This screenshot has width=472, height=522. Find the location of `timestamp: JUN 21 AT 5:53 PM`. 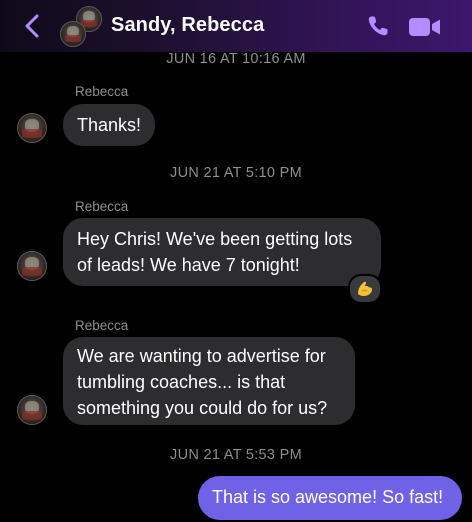

timestamp: JUN 21 AT 5:53 PM is located at coordinates (236, 455).